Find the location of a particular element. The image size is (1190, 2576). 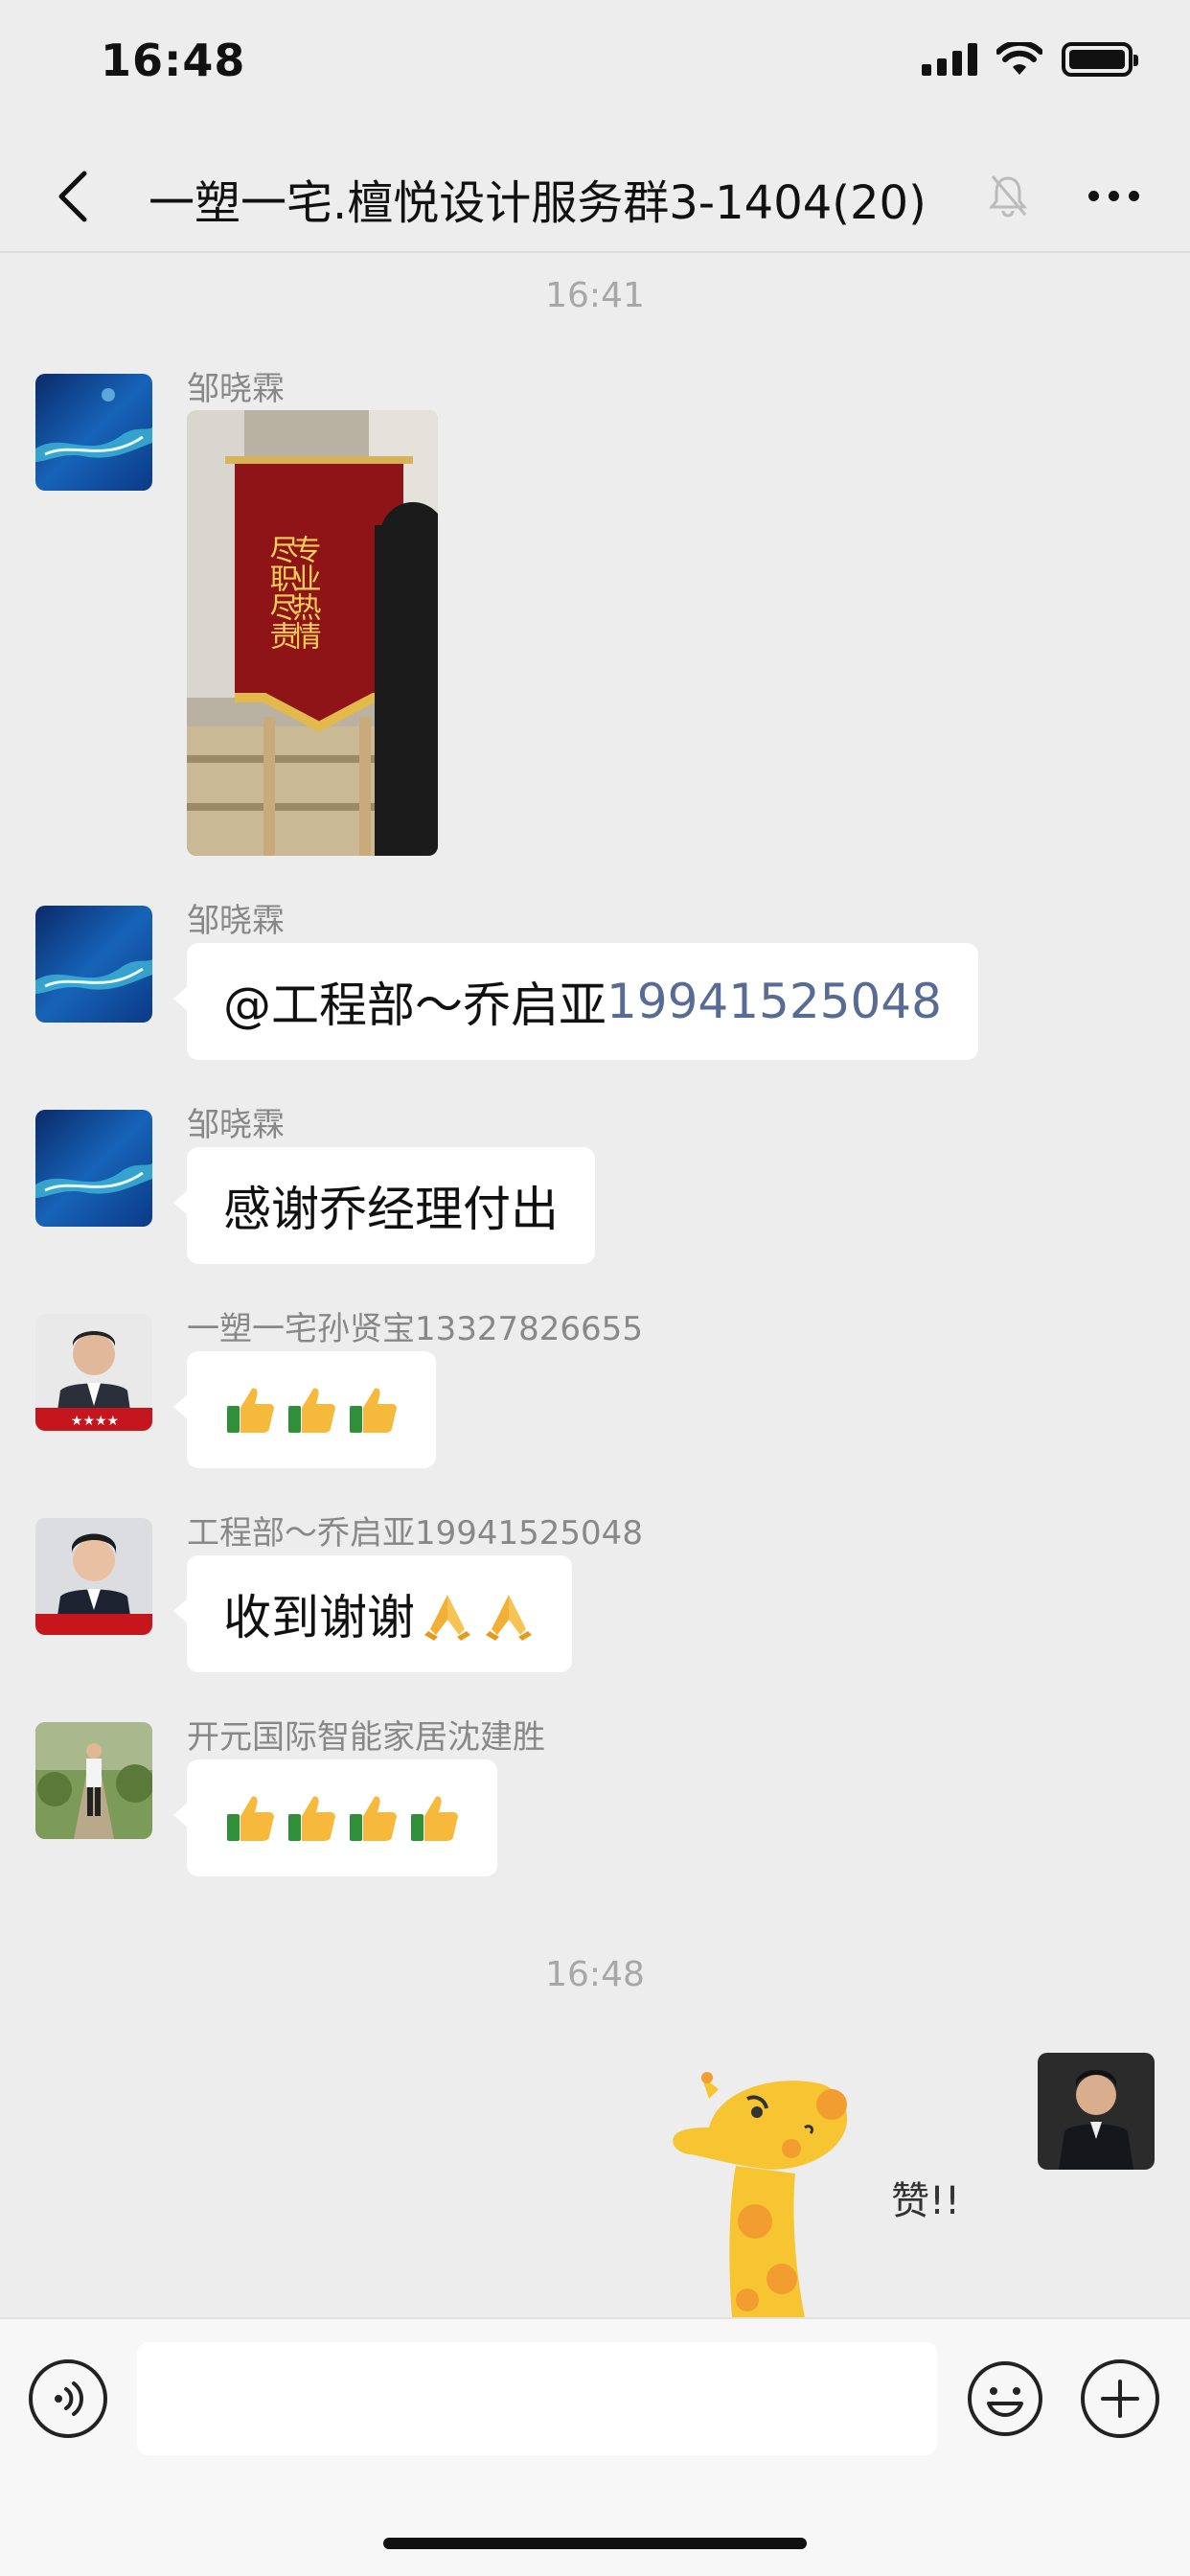

phone-number-link: 19941525048 is located at coordinates (774, 1001).